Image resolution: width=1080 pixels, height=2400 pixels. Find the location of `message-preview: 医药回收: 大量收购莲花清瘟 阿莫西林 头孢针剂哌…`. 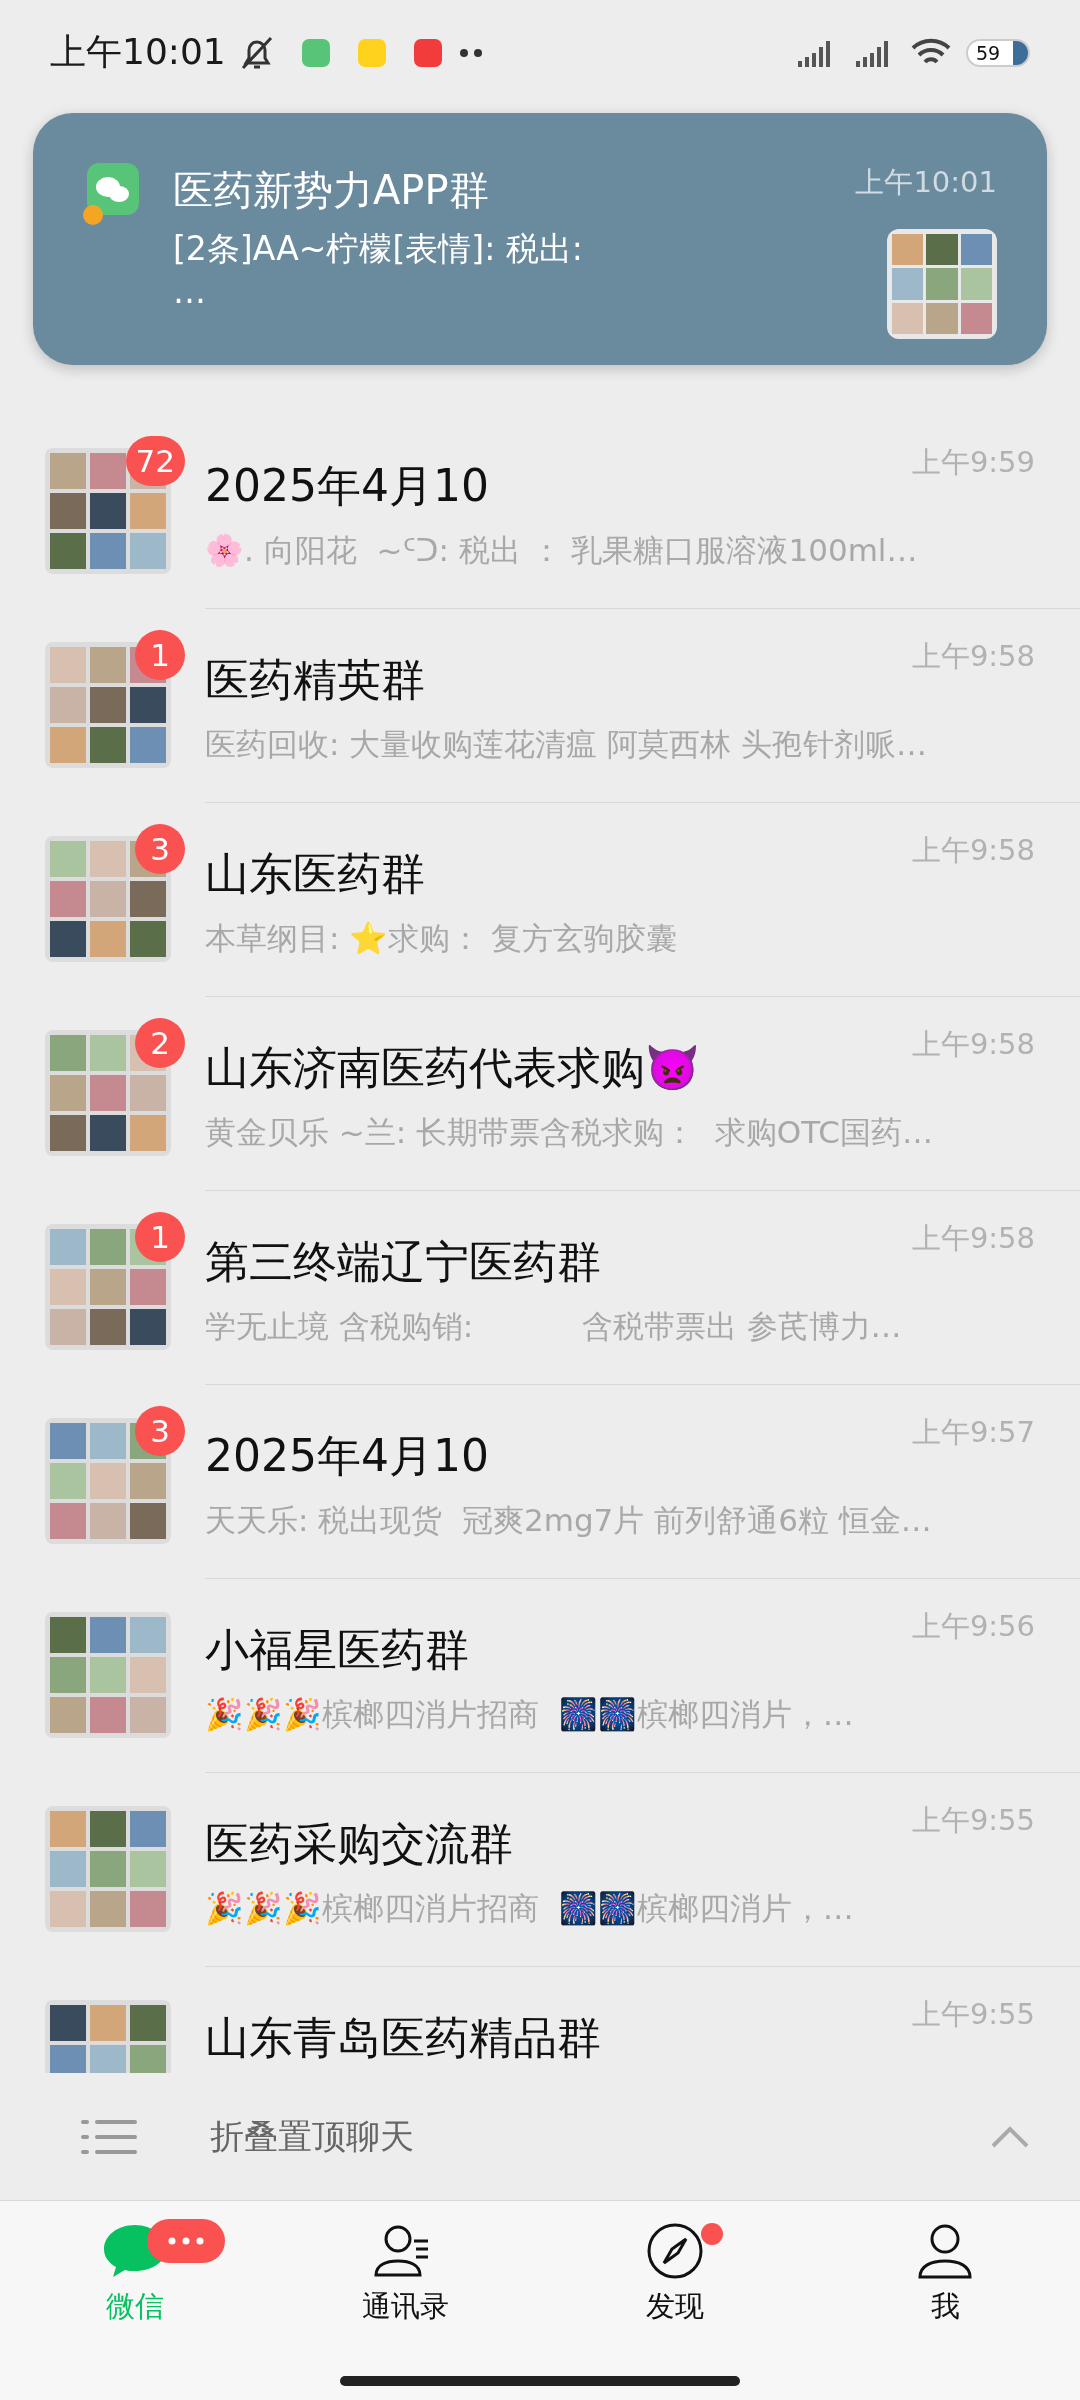

message-preview: 医药回收: 大量收购莲花清瘟 阿莫西林 头孢针剂哌… is located at coordinates (566, 744).